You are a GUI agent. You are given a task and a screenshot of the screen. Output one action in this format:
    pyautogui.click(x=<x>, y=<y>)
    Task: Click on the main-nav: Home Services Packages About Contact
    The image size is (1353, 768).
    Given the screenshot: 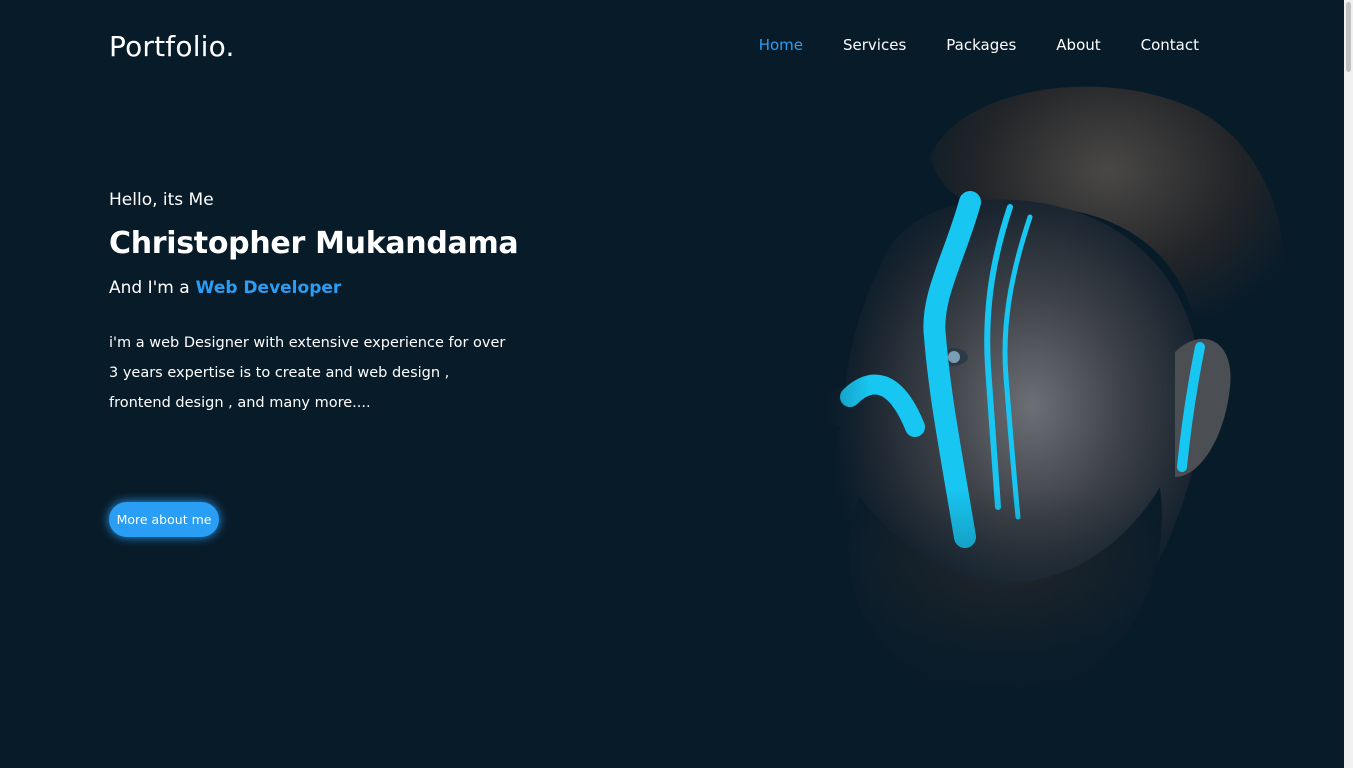 What is the action you would take?
    pyautogui.click(x=959, y=45)
    